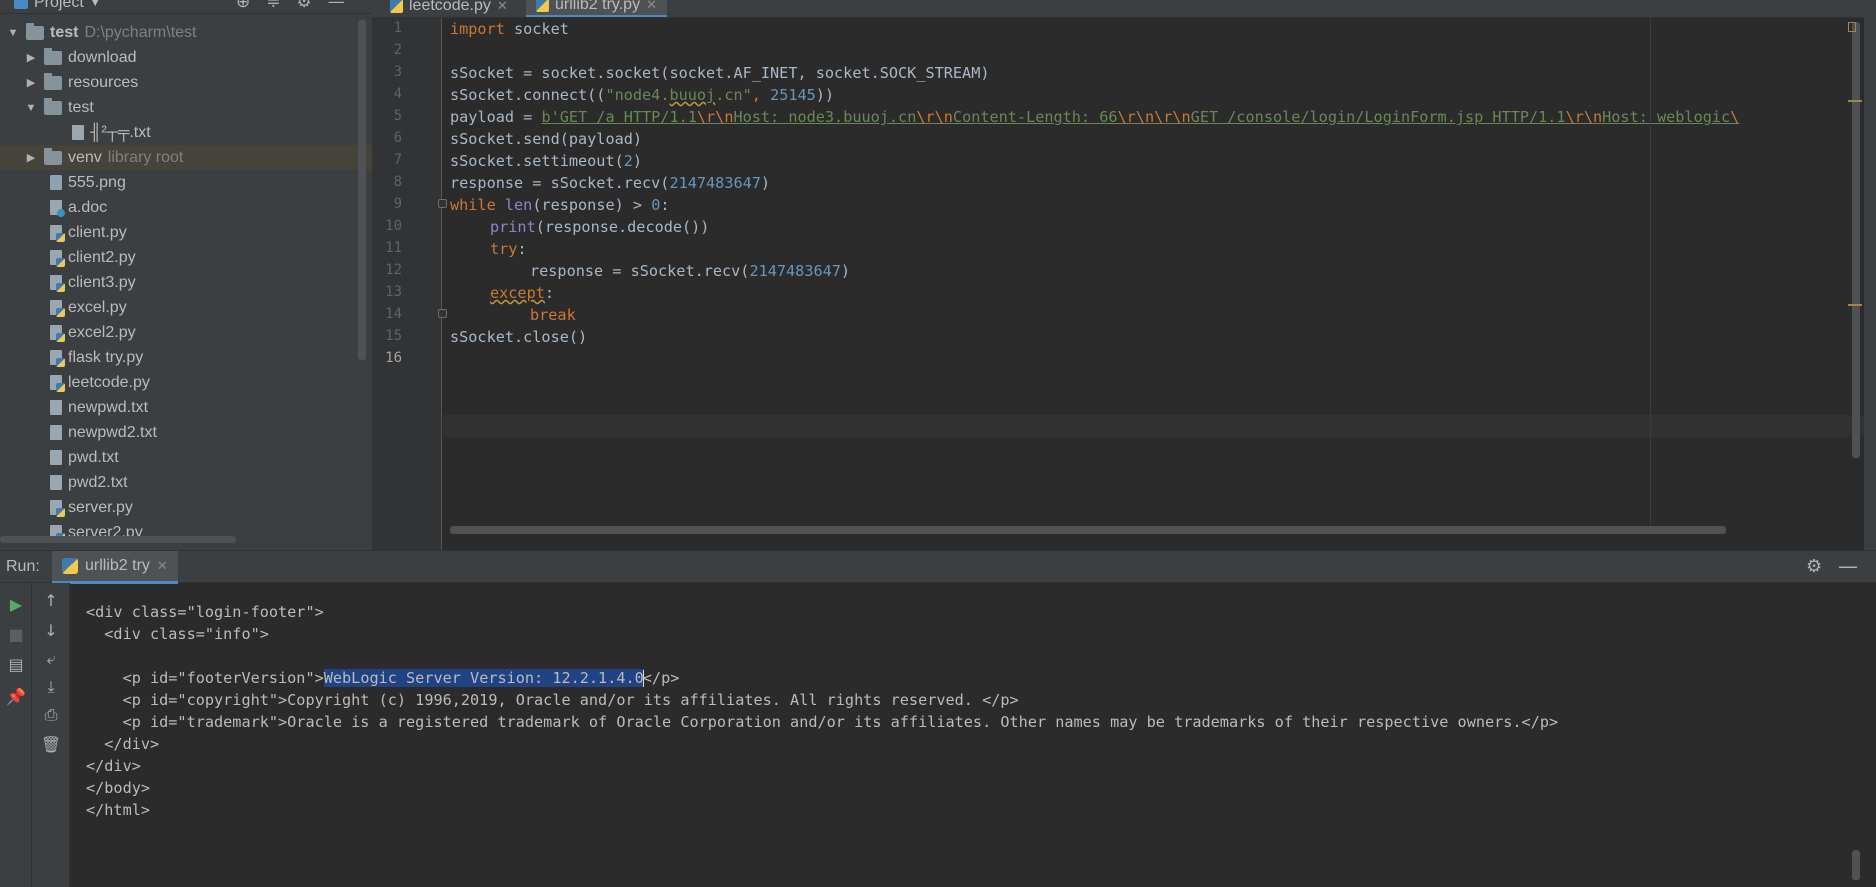 The image size is (1876, 887). What do you see at coordinates (273, 6) in the screenshot?
I see `collapse-all-icon: ≑` at bounding box center [273, 6].